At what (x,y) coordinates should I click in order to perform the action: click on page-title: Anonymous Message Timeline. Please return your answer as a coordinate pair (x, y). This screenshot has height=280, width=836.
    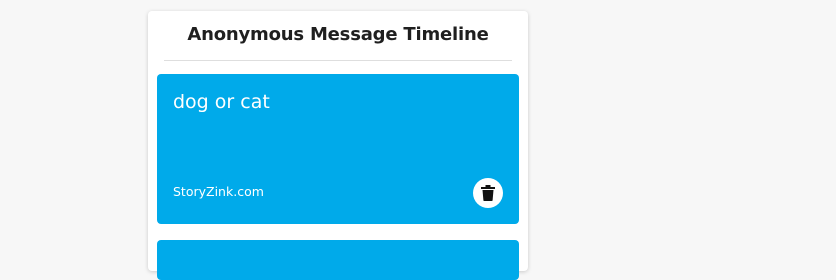
    Looking at the image, I should click on (338, 34).